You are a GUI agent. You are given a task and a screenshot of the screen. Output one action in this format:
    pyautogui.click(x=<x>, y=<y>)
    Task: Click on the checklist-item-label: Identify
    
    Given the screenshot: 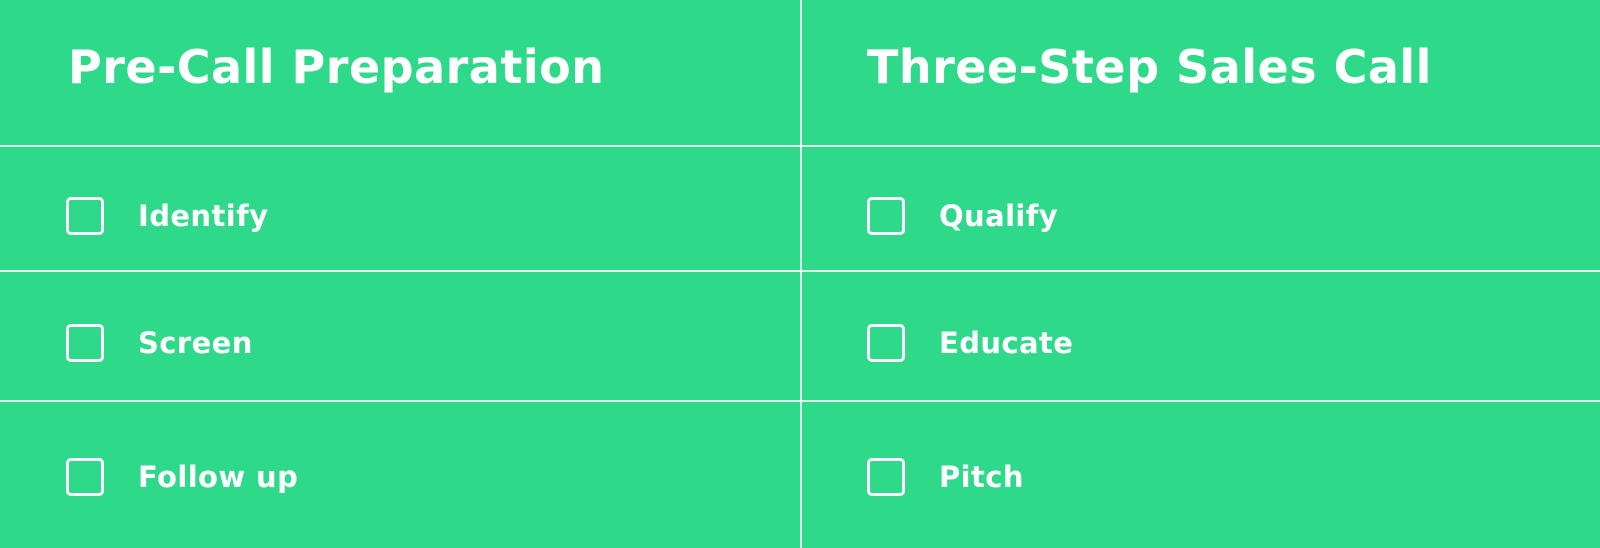 What is the action you would take?
    pyautogui.click(x=203, y=216)
    